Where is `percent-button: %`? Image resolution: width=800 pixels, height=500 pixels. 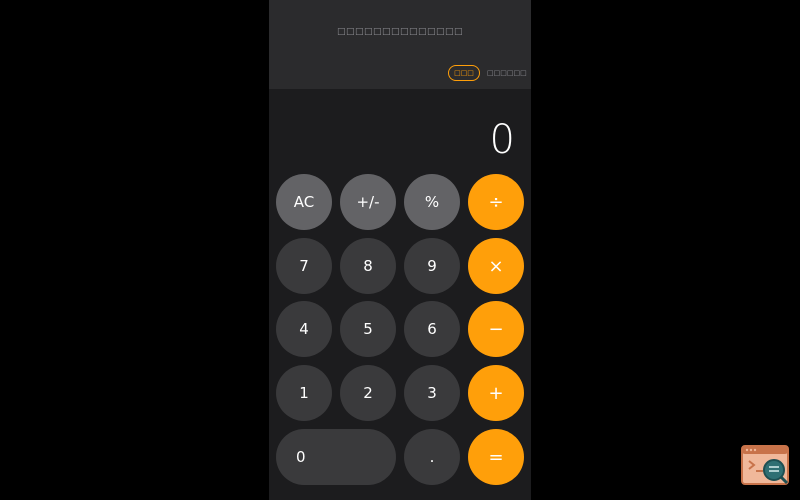 percent-button: % is located at coordinates (432, 202).